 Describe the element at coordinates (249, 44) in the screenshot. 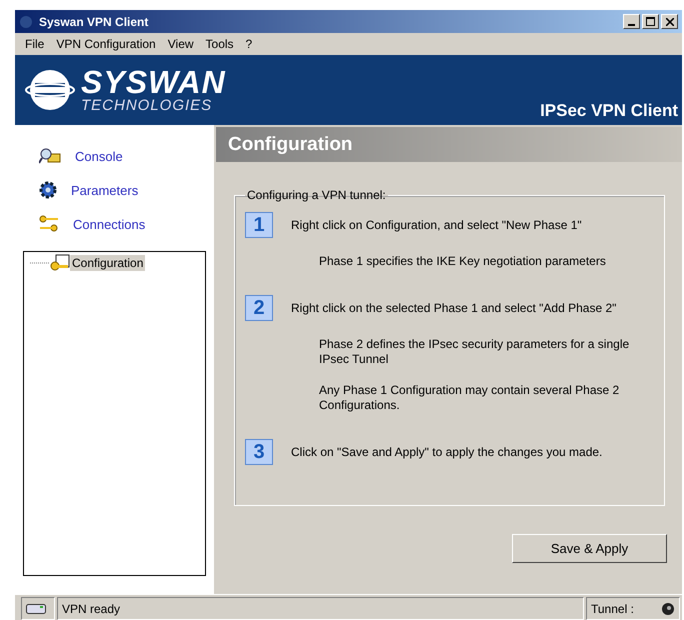

I see `menu-item: ?` at that location.